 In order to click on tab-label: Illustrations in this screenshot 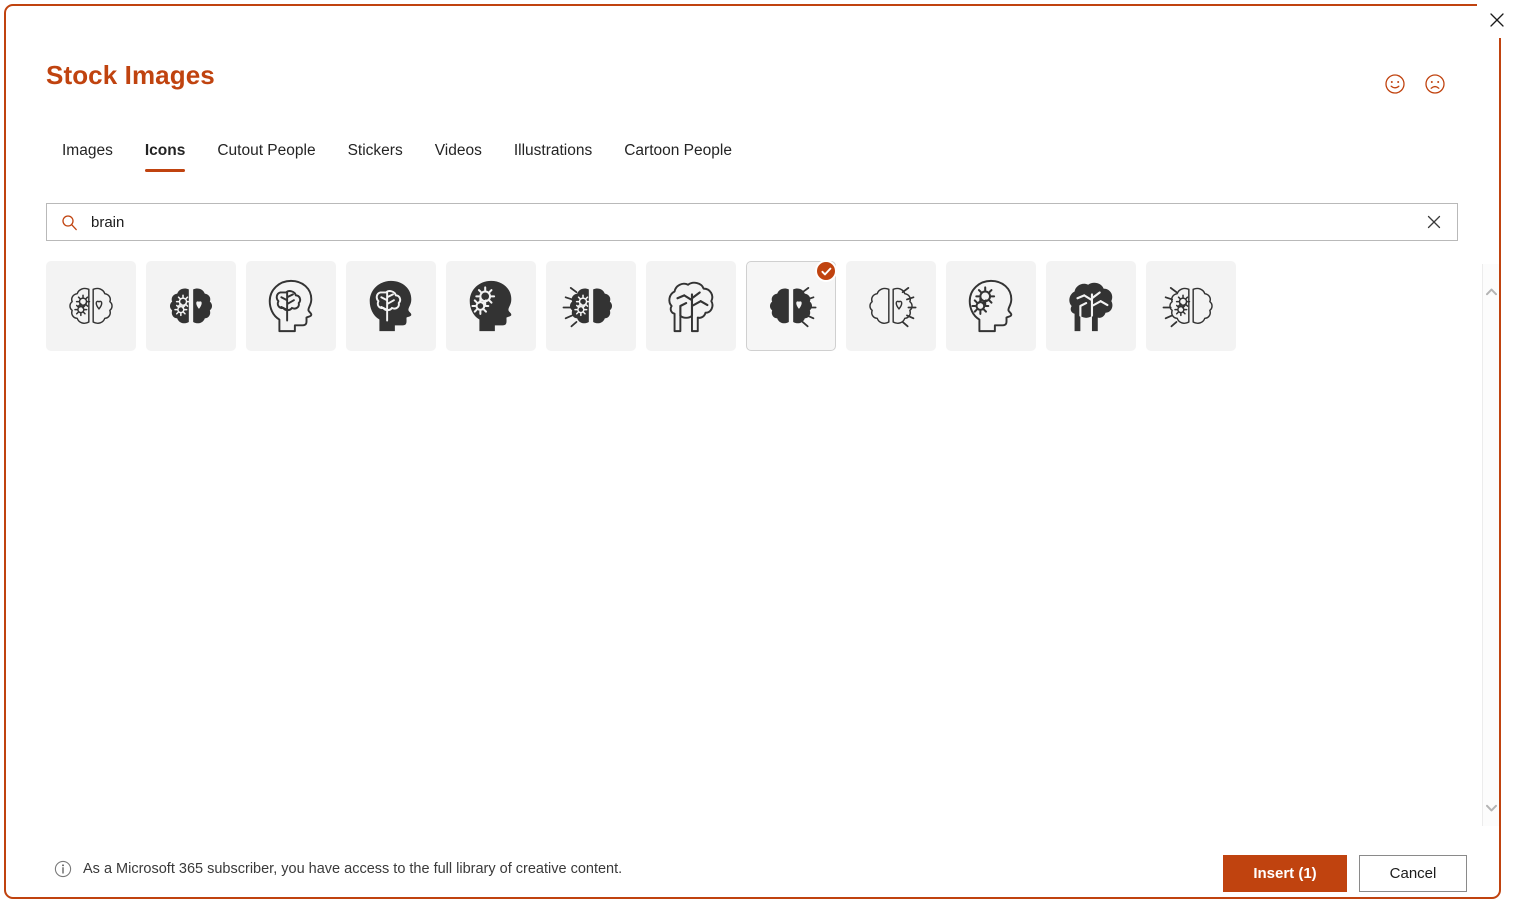, I will do `click(553, 150)`.